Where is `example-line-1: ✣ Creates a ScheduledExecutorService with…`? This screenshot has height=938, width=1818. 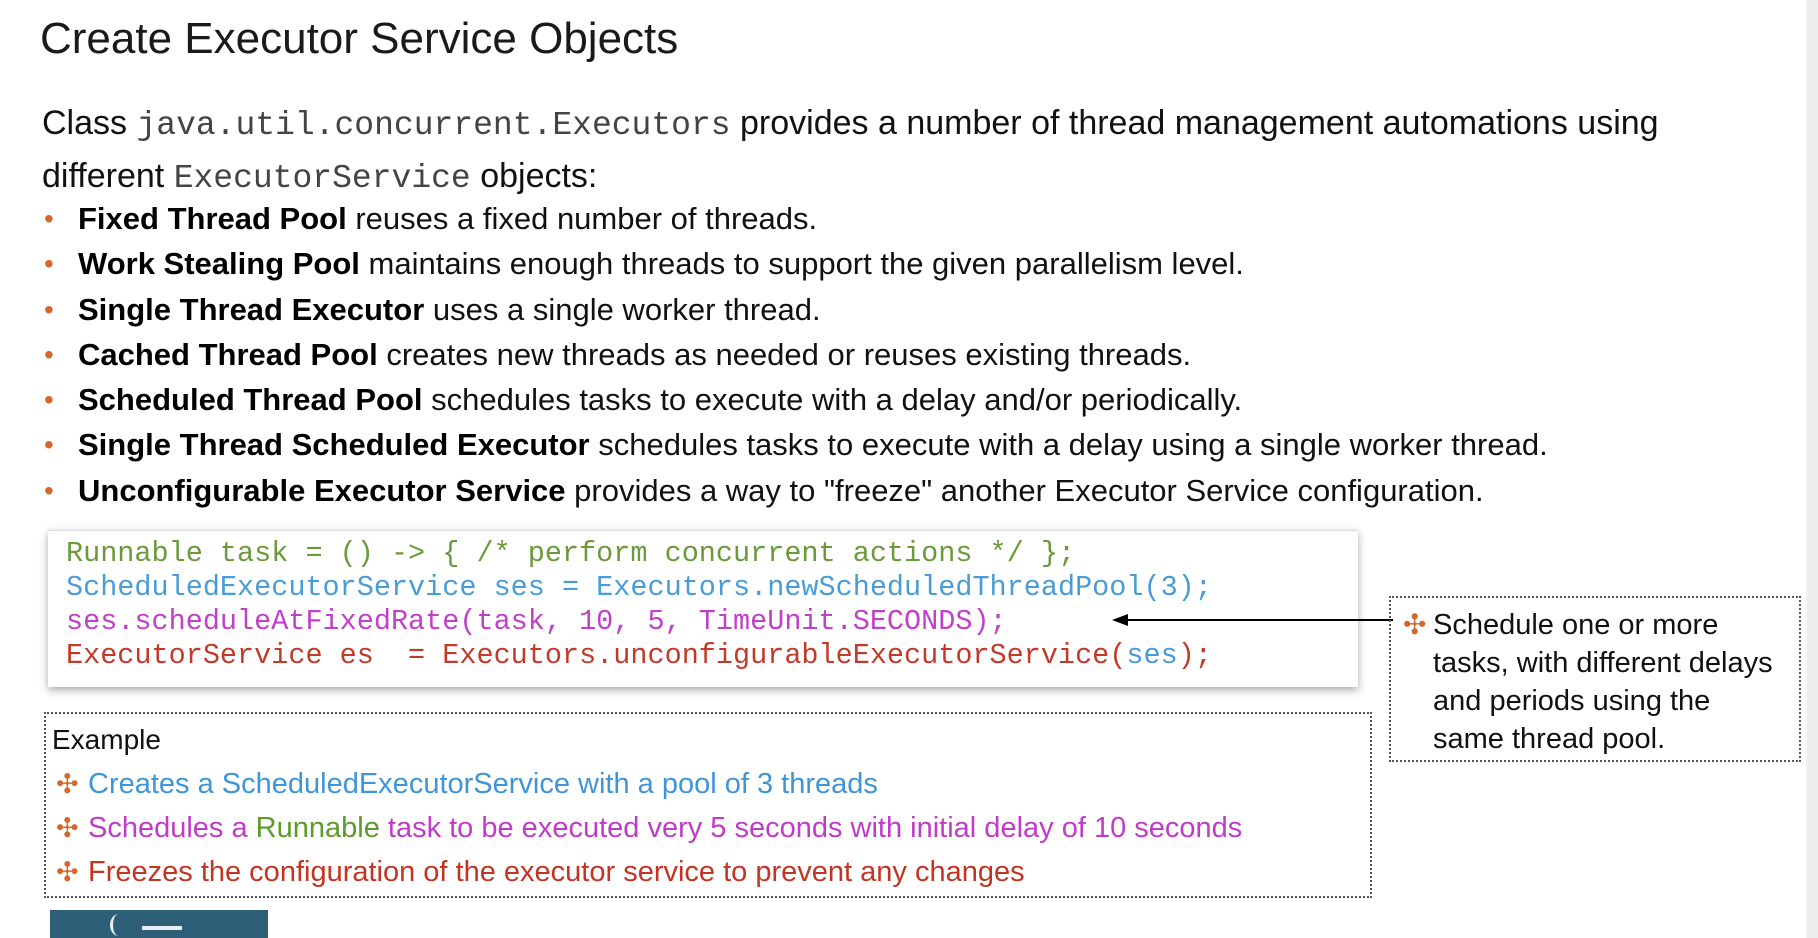 example-line-1: ✣ Creates a ScheduledExecutorService with… is located at coordinates (711, 784).